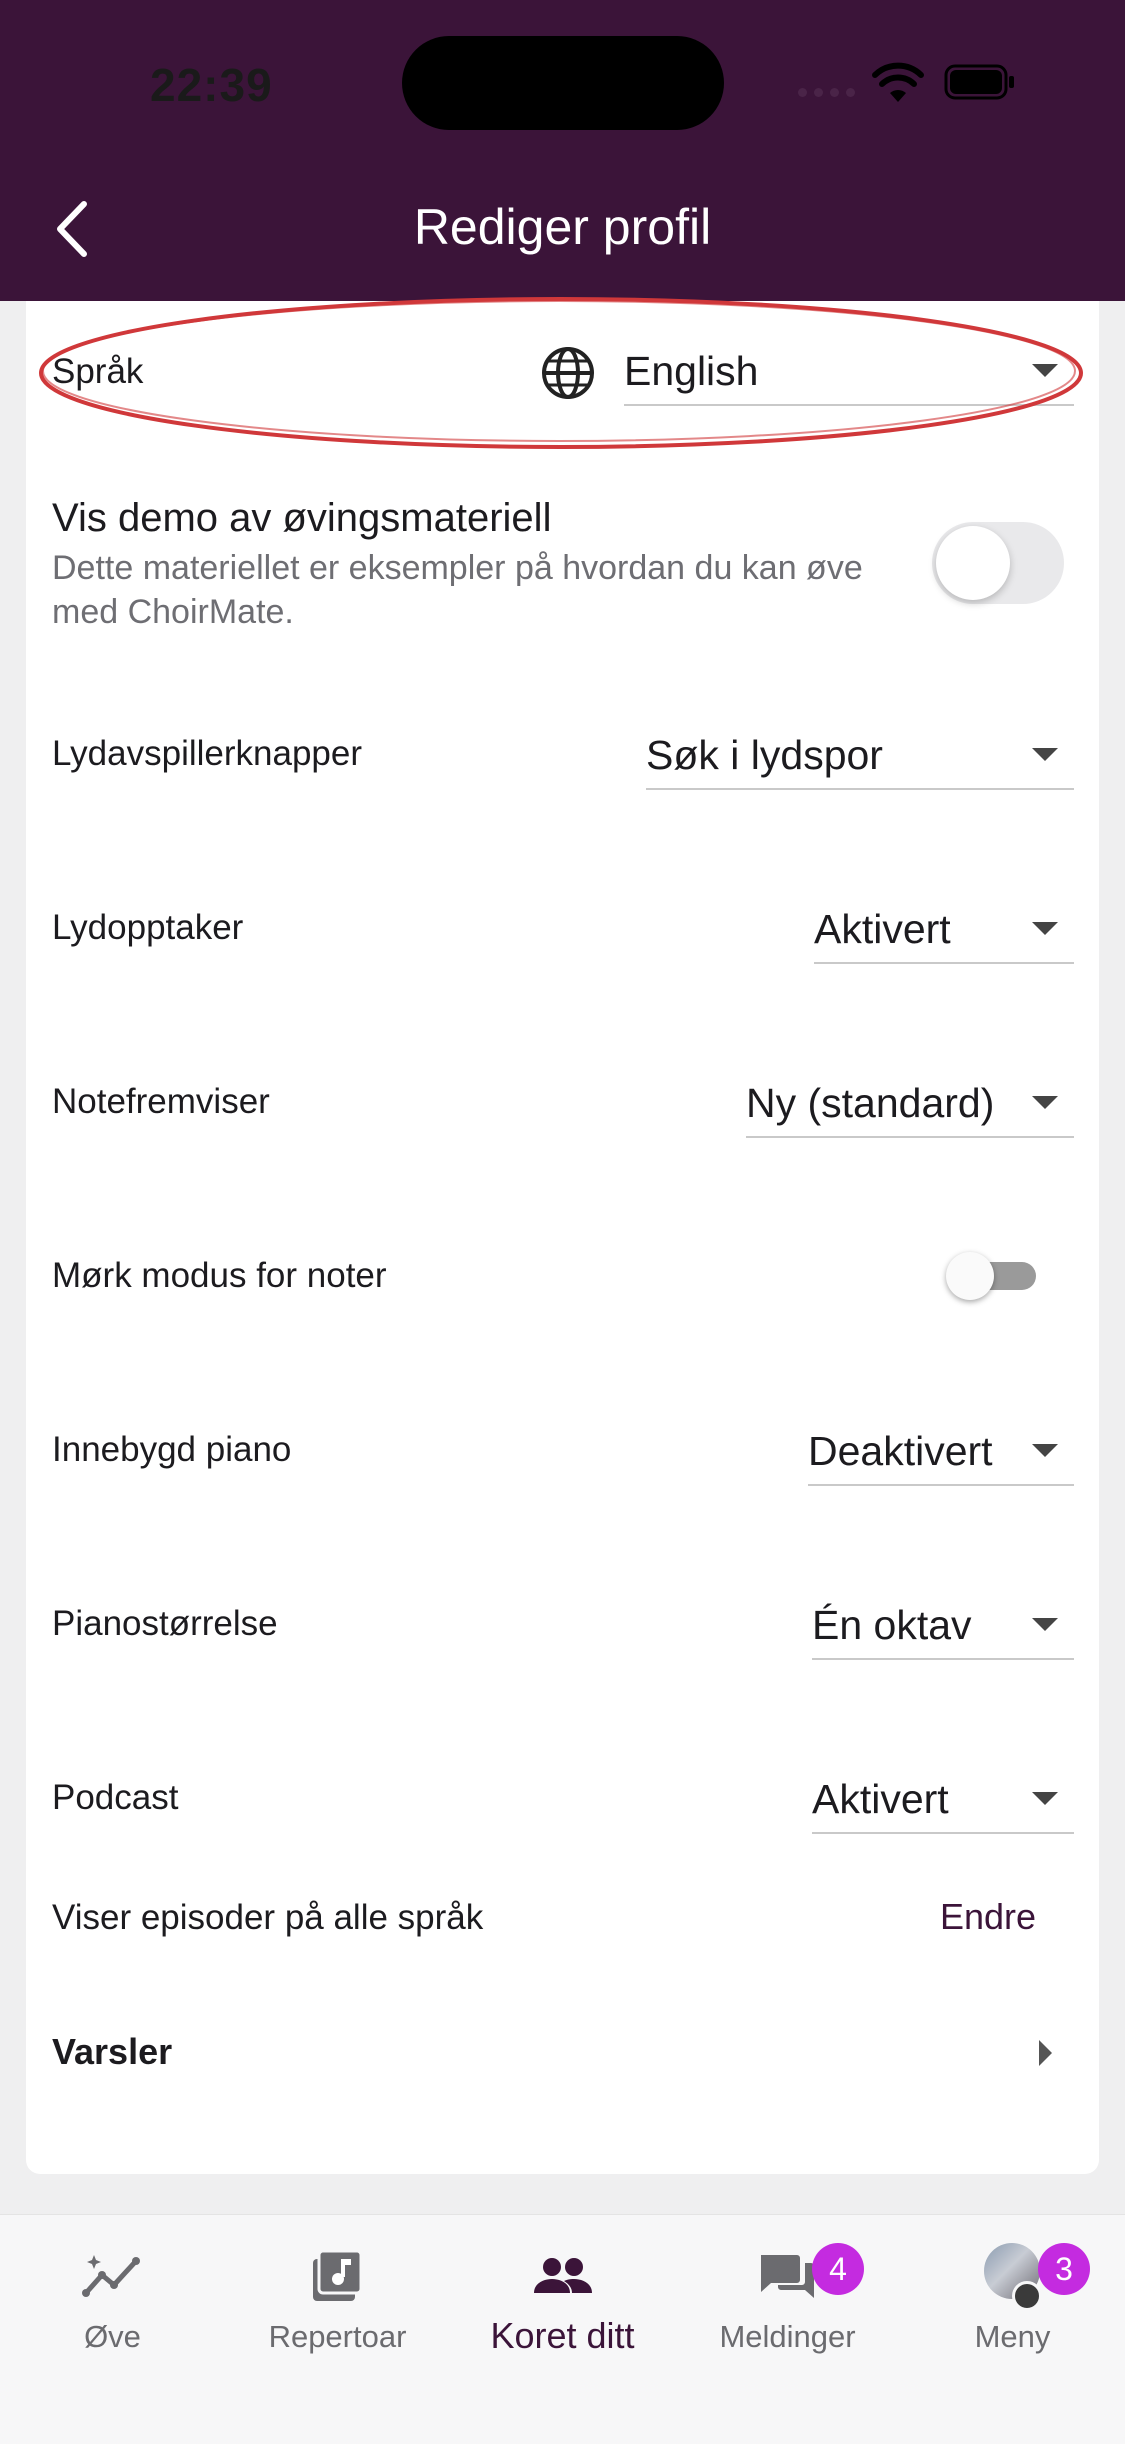 Image resolution: width=1125 pixels, height=2444 pixels. I want to click on battery-icon, so click(979, 82).